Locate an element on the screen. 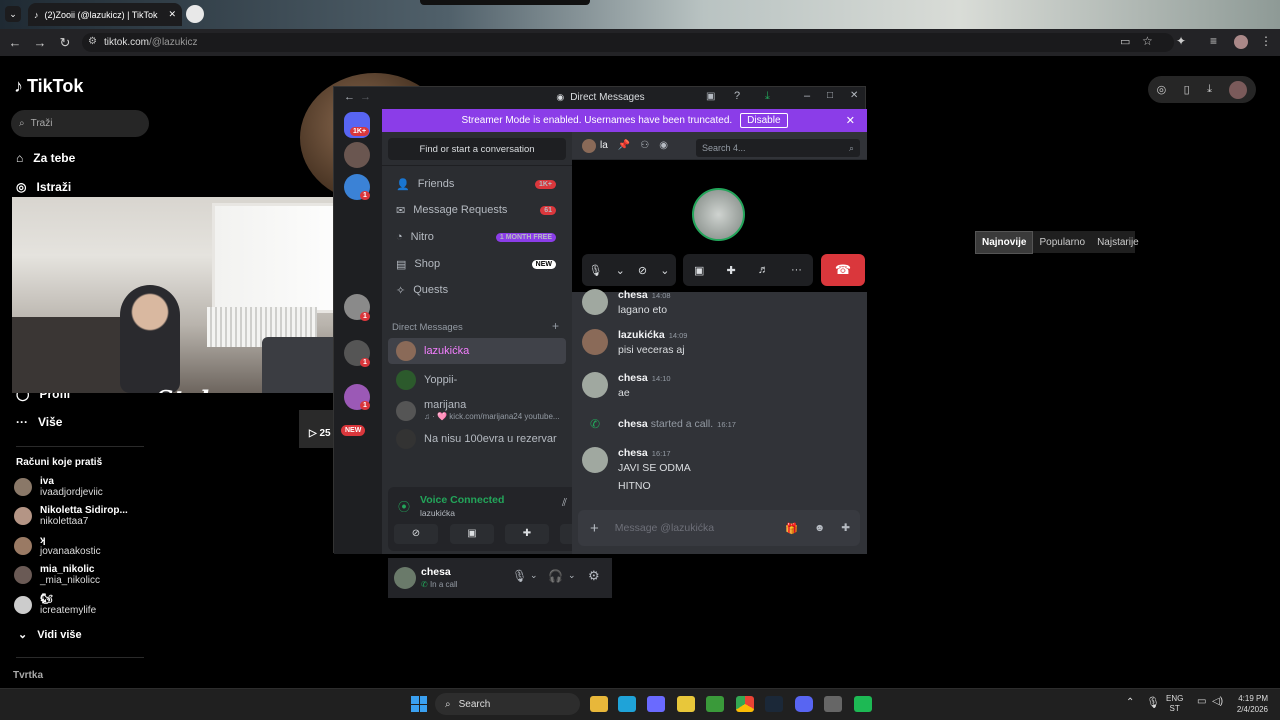 The height and width of the screenshot is (720, 1280). activities-button: ✚ is located at coordinates (527, 534).